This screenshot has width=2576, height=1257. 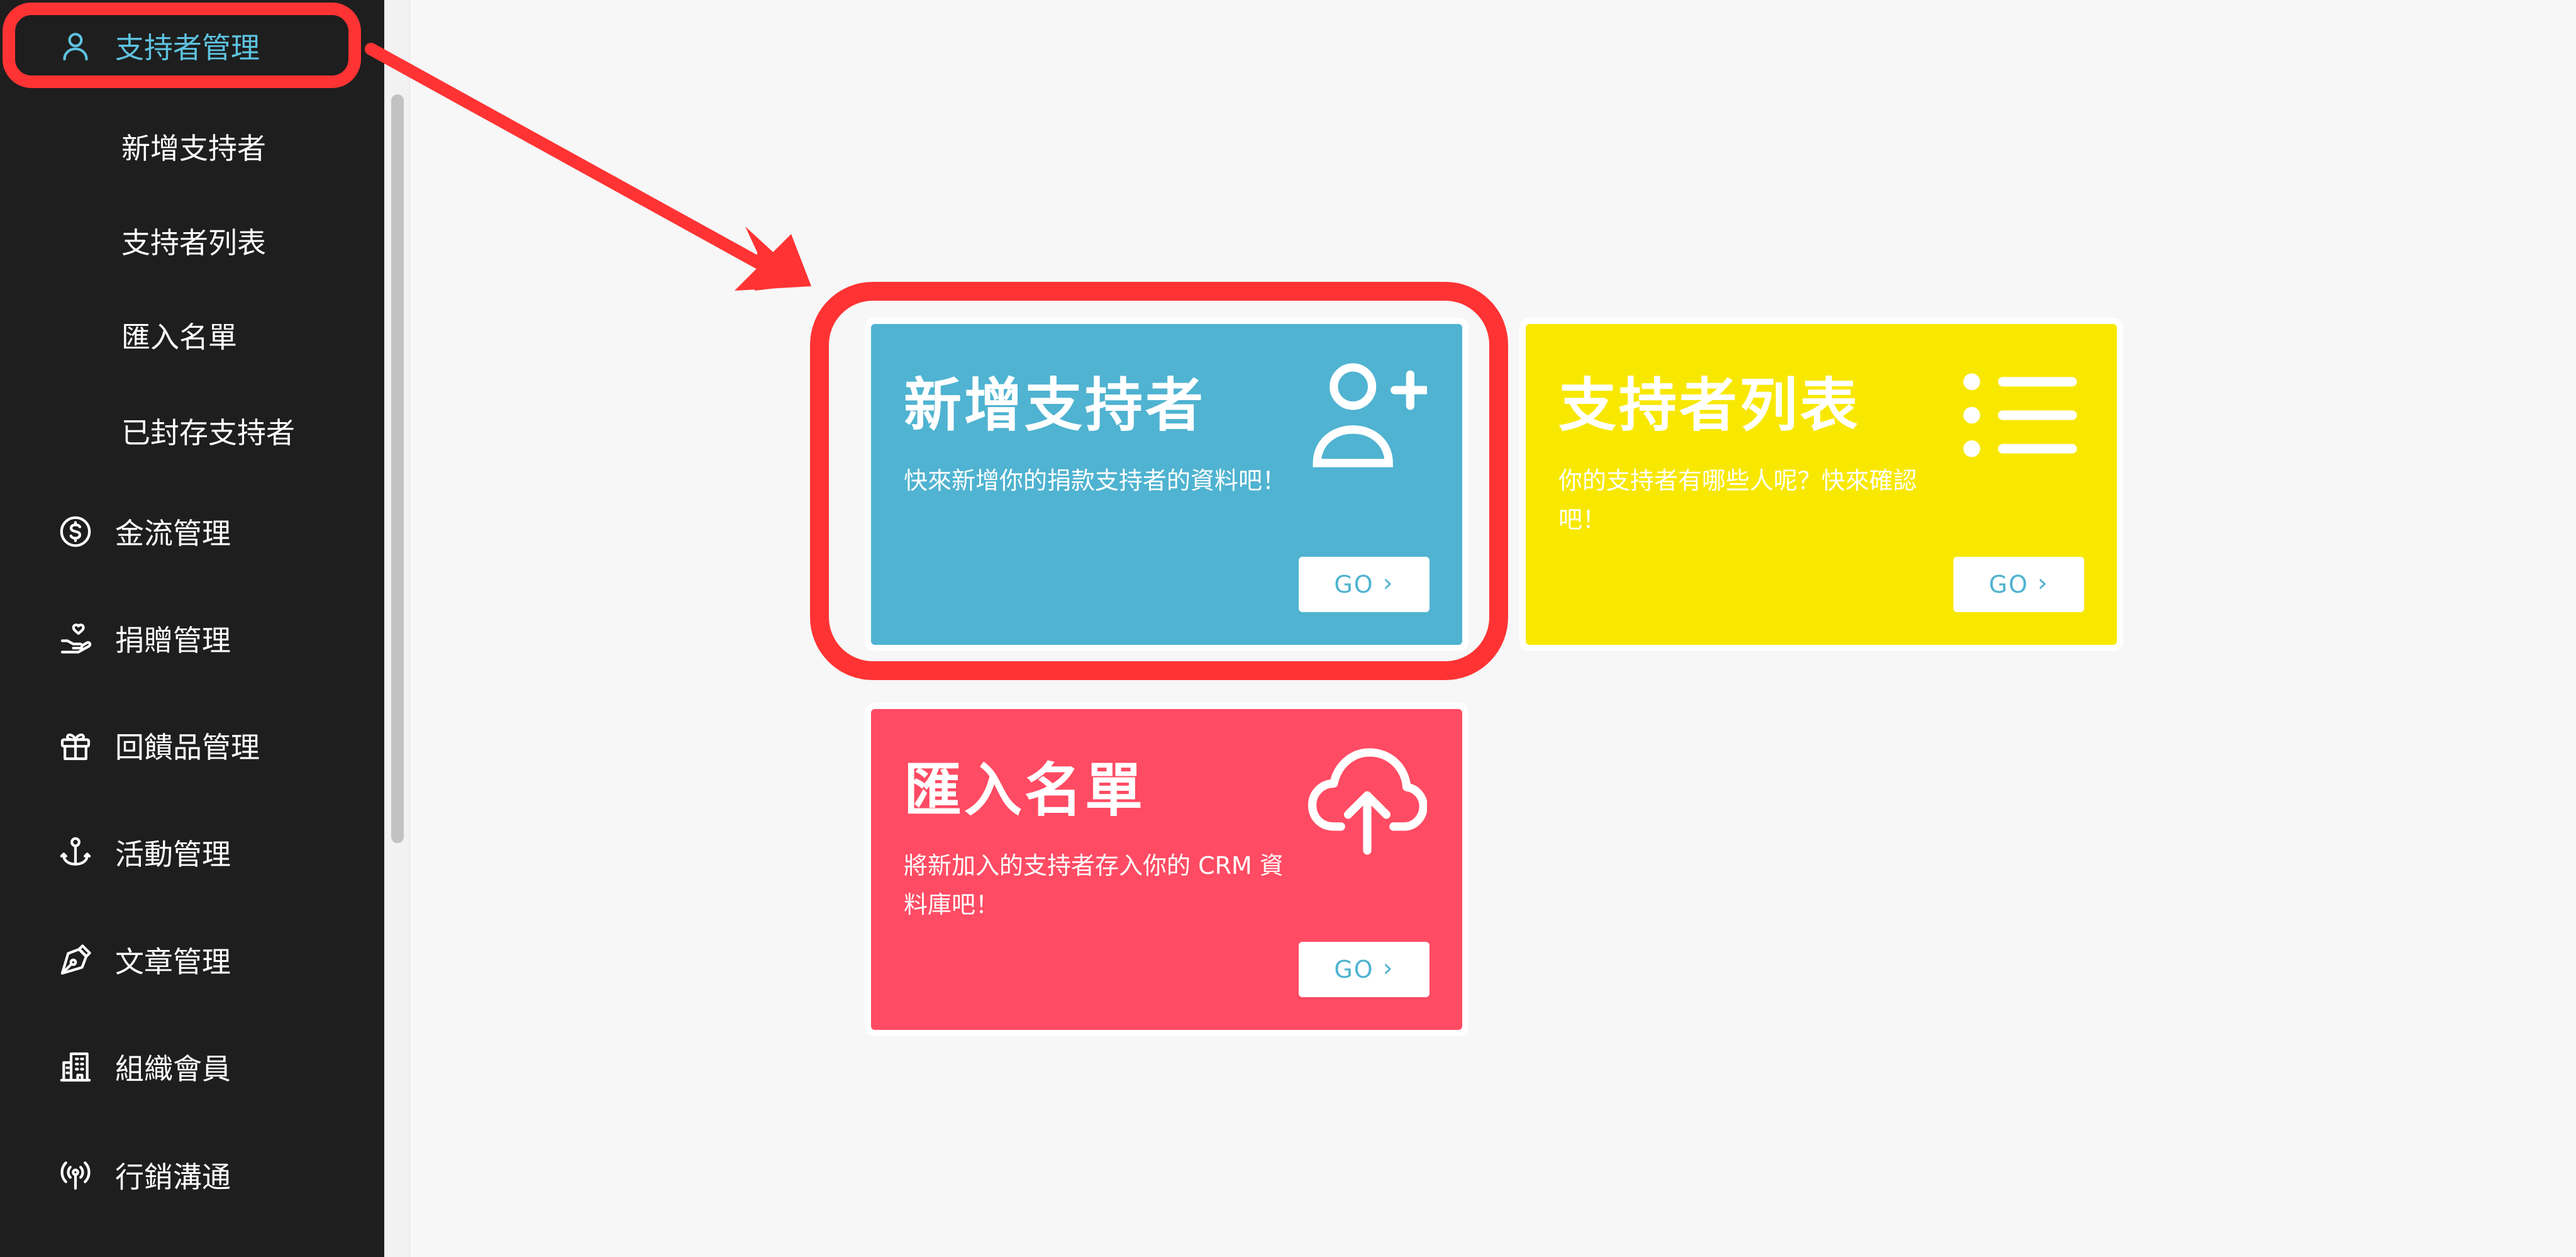 What do you see at coordinates (173, 1177) in the screenshot?
I see `sidebar-item-label: 行銷溝通` at bounding box center [173, 1177].